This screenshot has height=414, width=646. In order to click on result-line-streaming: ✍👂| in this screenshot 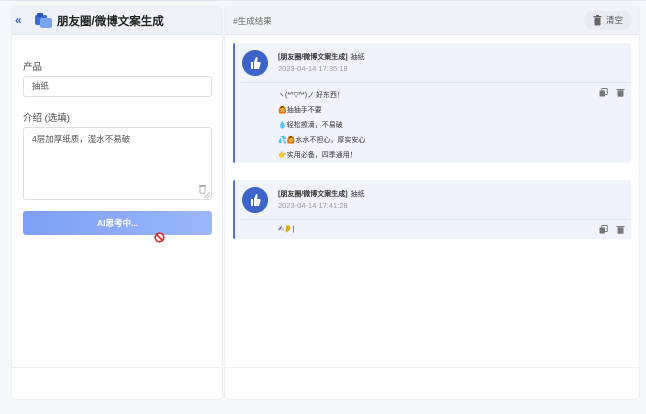, I will do `click(286, 229)`.